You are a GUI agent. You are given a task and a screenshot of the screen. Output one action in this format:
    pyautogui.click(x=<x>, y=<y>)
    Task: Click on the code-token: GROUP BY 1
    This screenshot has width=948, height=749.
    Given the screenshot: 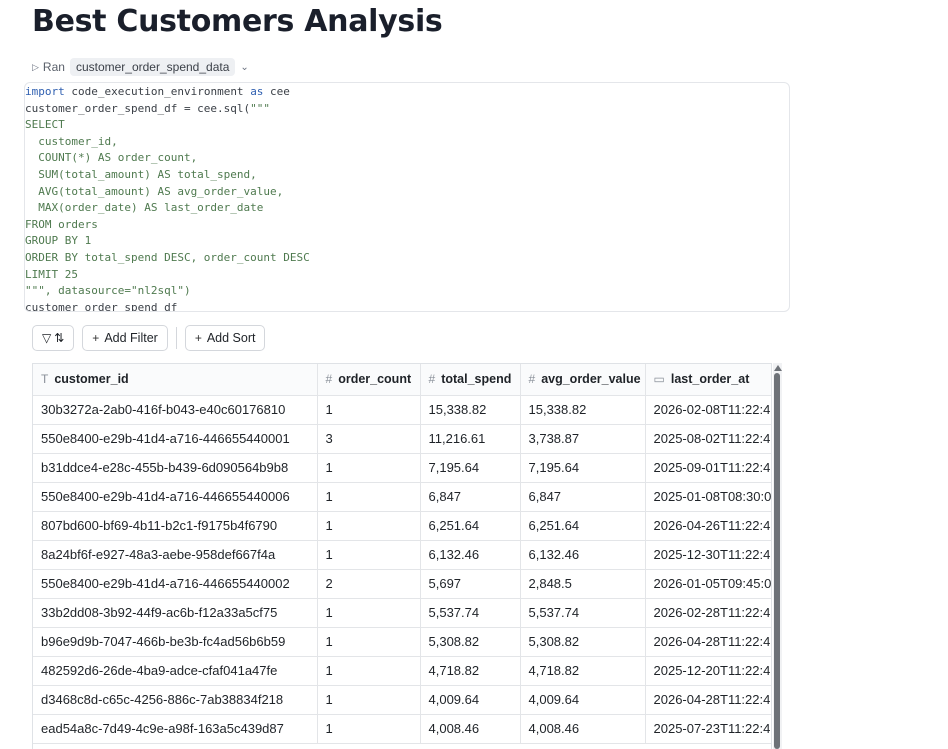 What is the action you would take?
    pyautogui.click(x=58, y=241)
    